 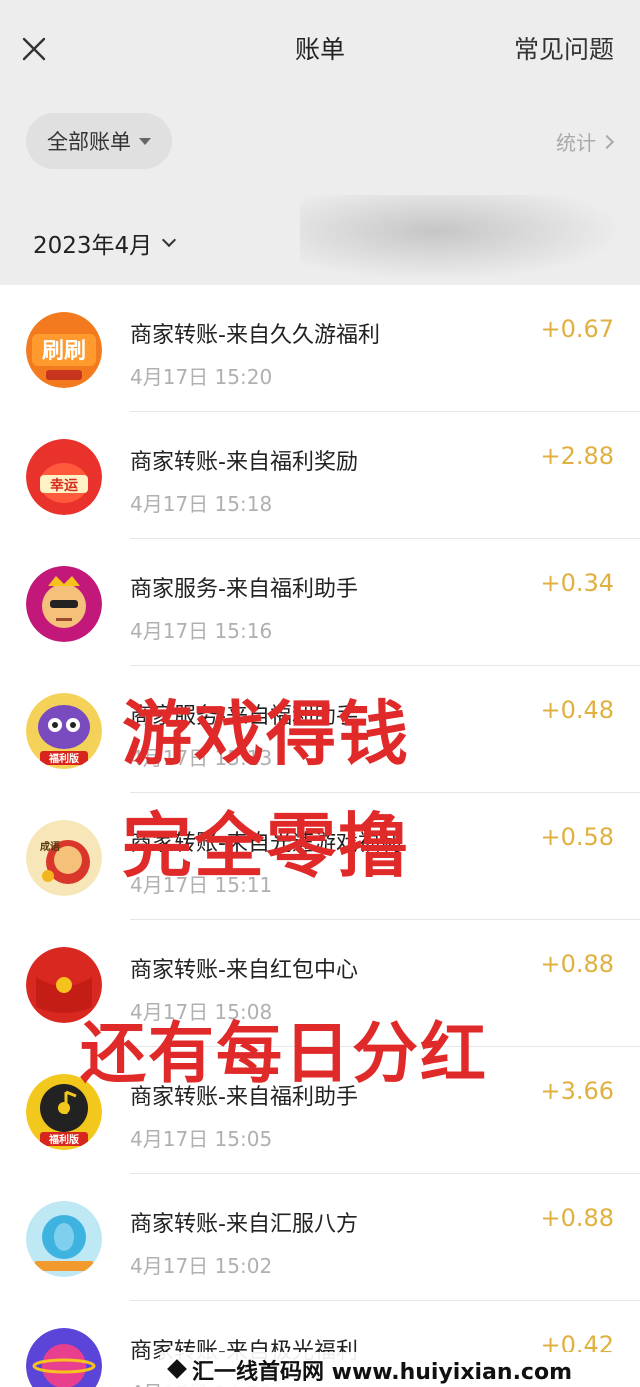 I want to click on transaction-title: 商家转账-来自光速游戏福利, so click(x=266, y=843).